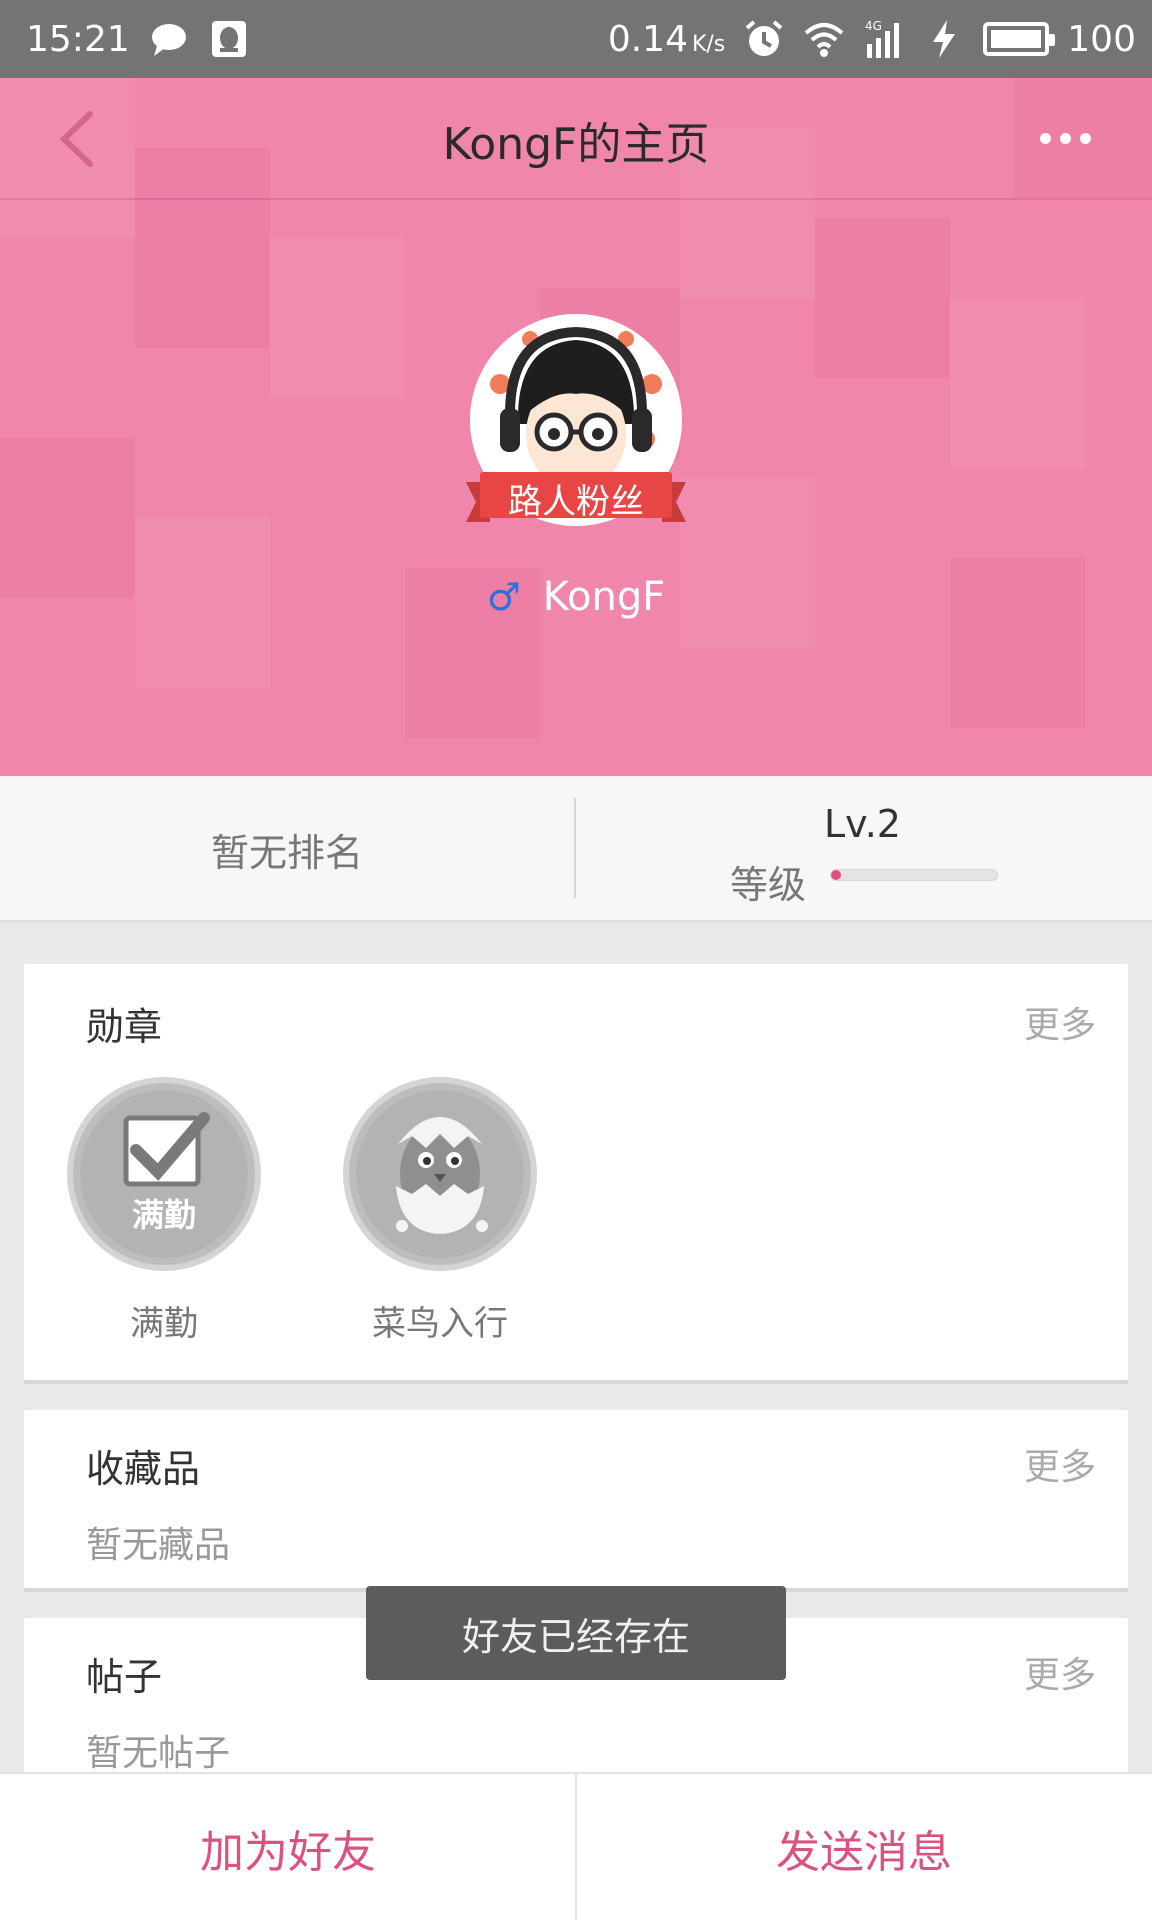  What do you see at coordinates (158, 1753) in the screenshot?
I see `posts-empty-text: 暂无帖子` at bounding box center [158, 1753].